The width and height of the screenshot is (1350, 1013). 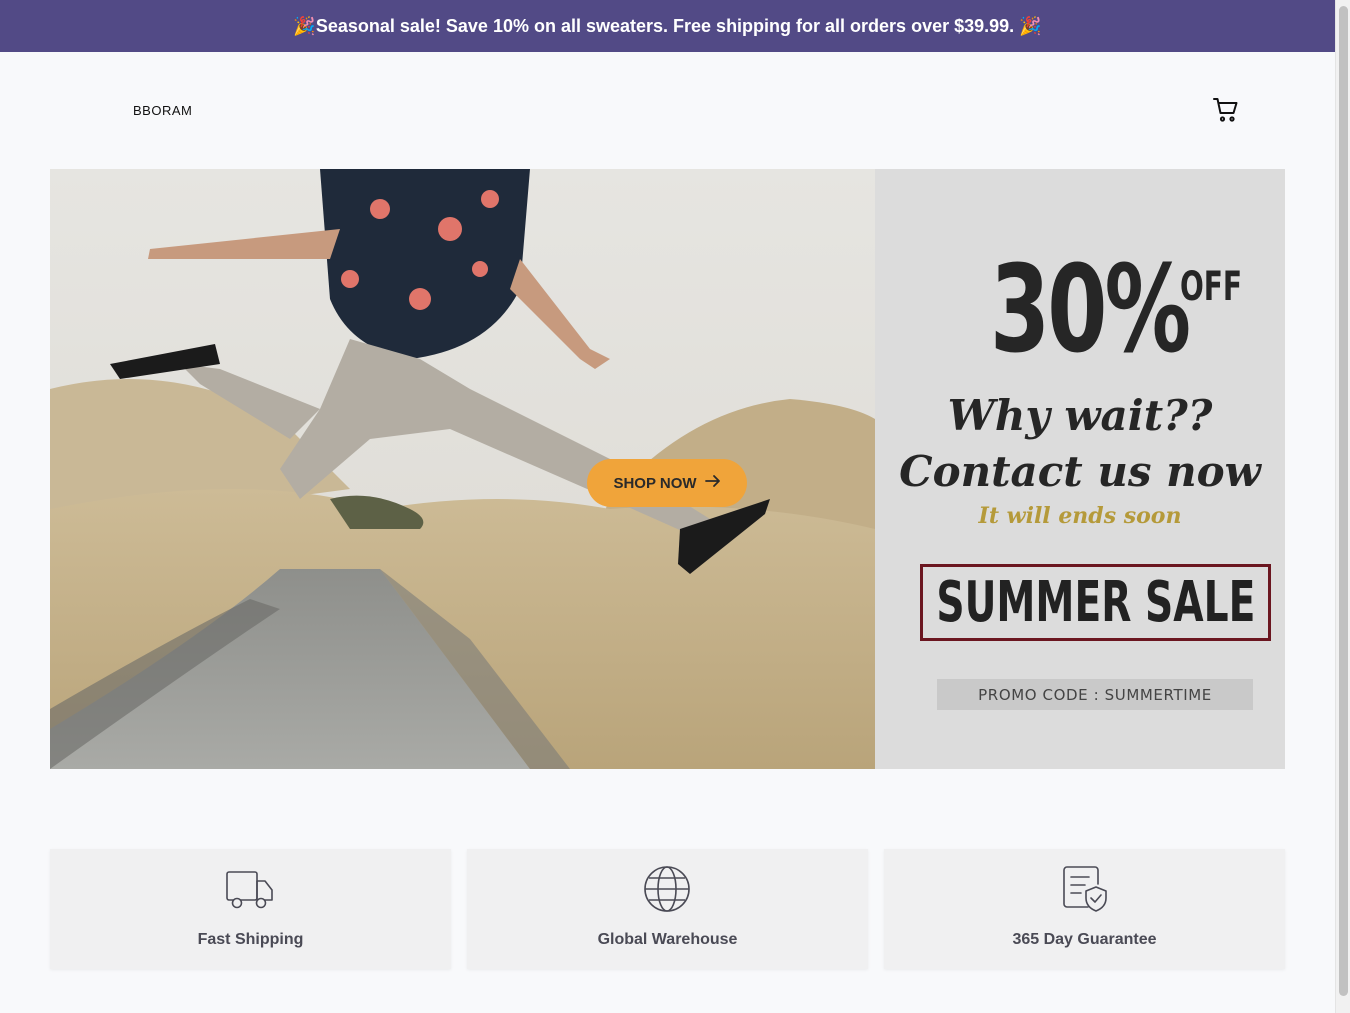 I want to click on page-scrollbar, so click(x=1342, y=506).